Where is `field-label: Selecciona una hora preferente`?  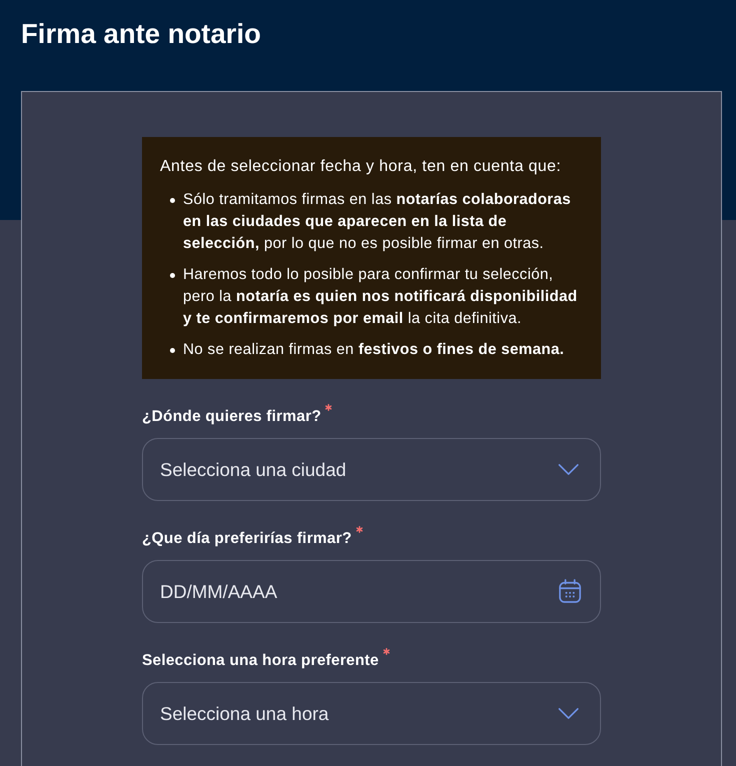 field-label: Selecciona una hora preferente is located at coordinates (260, 661).